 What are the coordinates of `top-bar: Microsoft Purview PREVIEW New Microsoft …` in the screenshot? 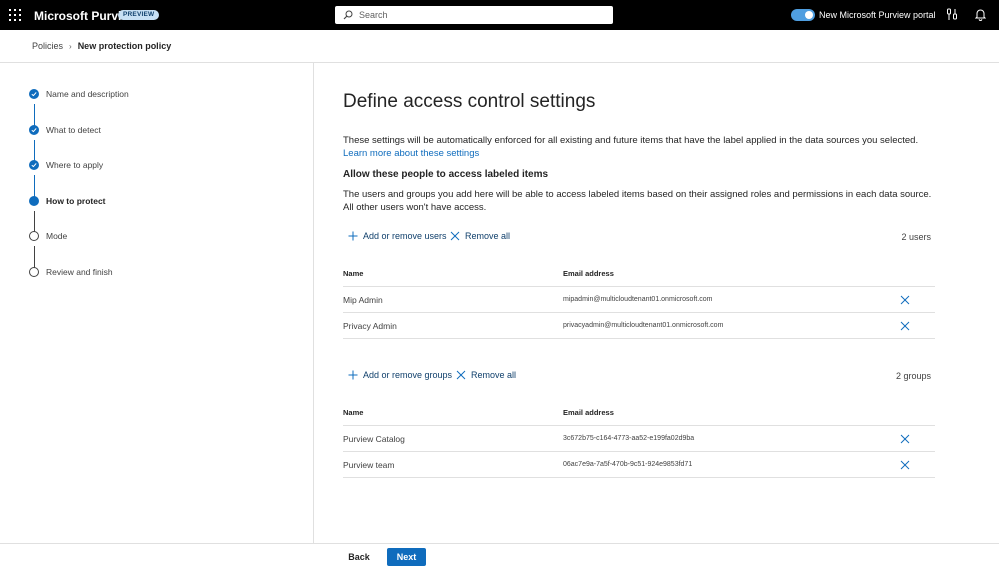 It's located at (499, 15).